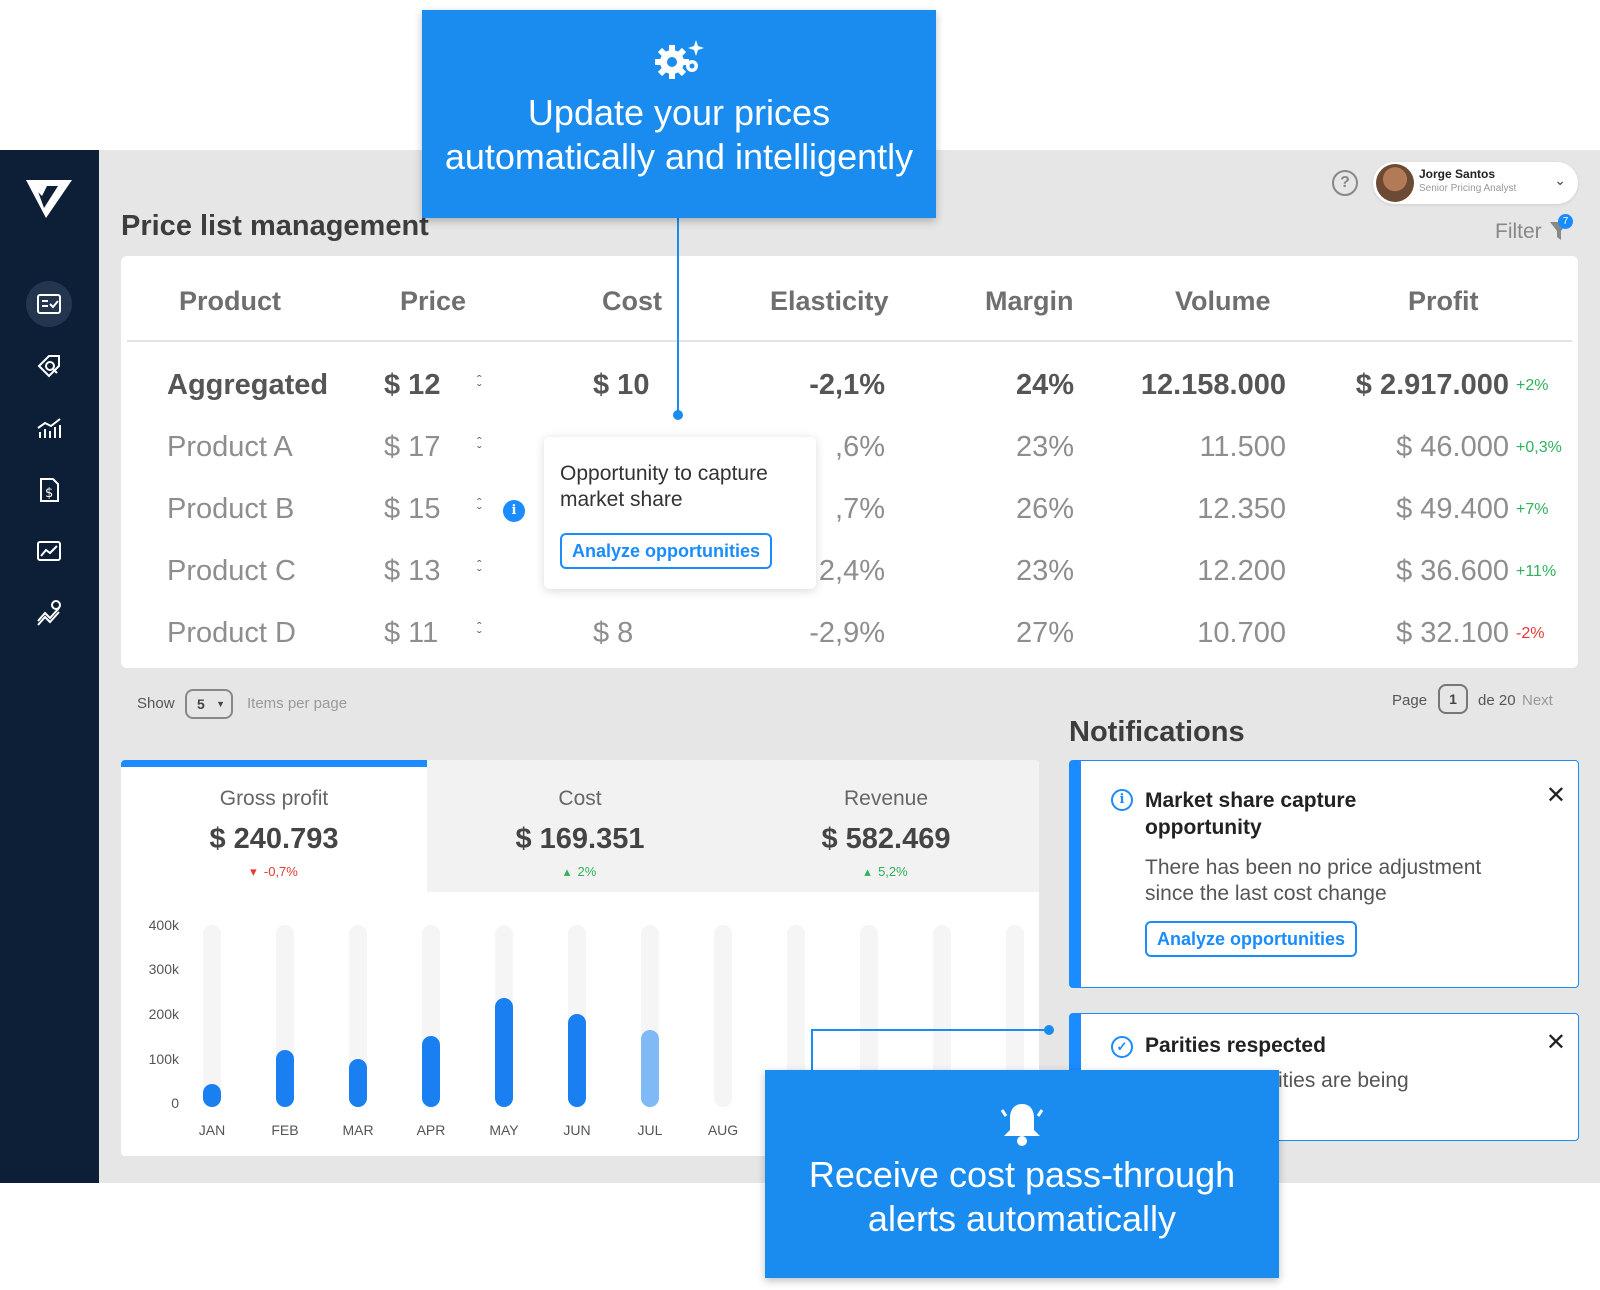 The image size is (1600, 1290). Describe the element at coordinates (49, 199) in the screenshot. I see `logo-icon` at that location.